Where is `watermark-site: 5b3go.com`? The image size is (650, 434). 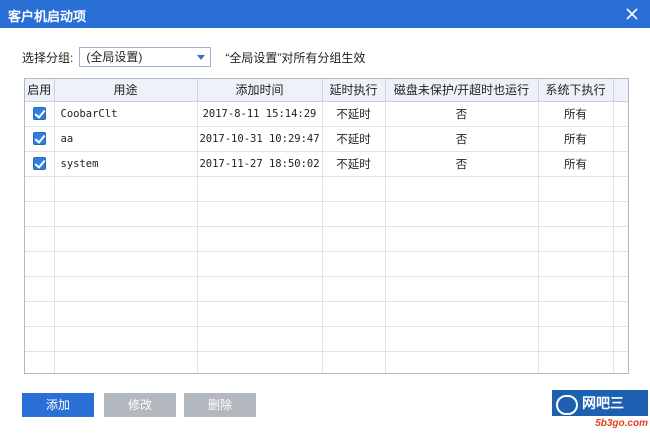
watermark-site: 5b3go.com is located at coordinates (621, 423).